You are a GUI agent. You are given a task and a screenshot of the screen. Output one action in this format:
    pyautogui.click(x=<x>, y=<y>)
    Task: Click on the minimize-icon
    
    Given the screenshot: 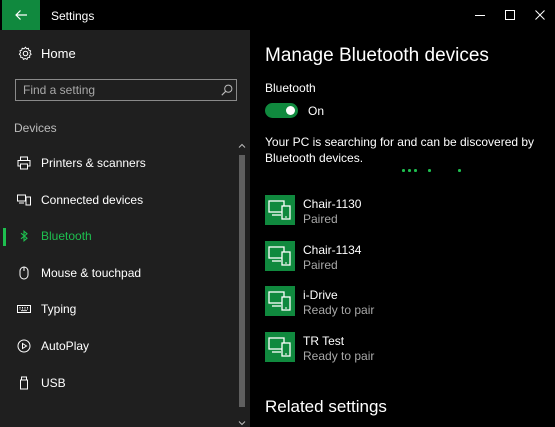 What is the action you would take?
    pyautogui.click(x=480, y=15)
    